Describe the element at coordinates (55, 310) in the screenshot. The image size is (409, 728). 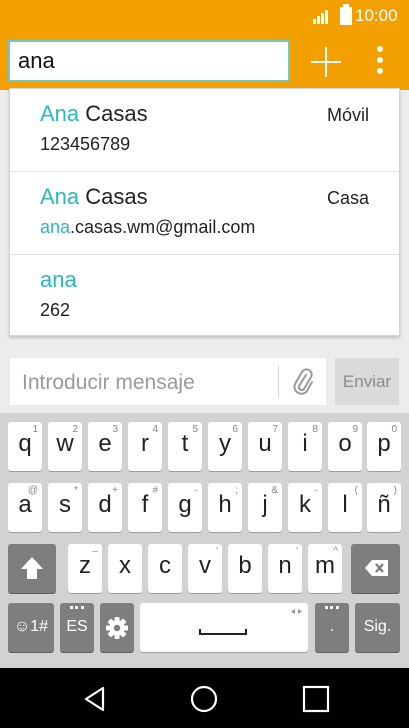
I see `contact-detail: 262` at that location.